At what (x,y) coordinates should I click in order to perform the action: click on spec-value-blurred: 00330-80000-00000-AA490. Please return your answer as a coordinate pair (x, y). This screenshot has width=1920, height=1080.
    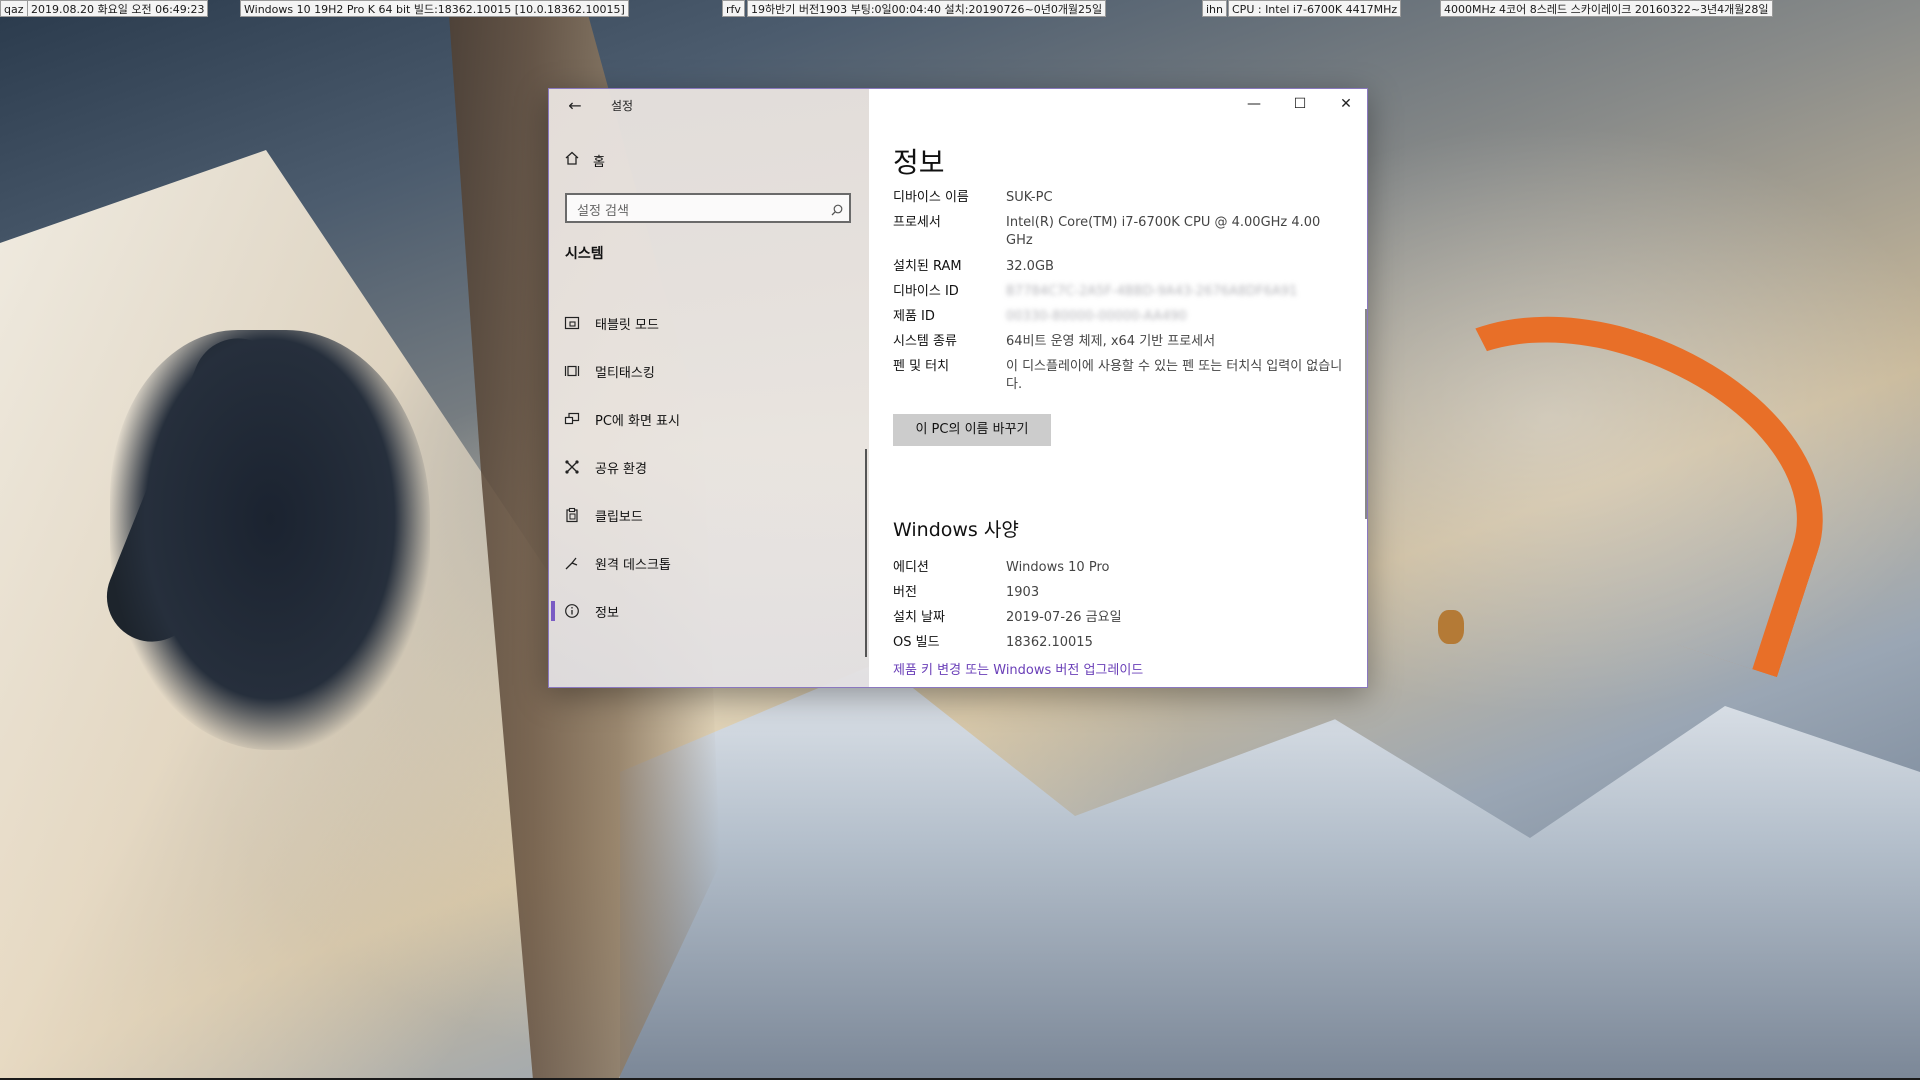
    Looking at the image, I should click on (1174, 317).